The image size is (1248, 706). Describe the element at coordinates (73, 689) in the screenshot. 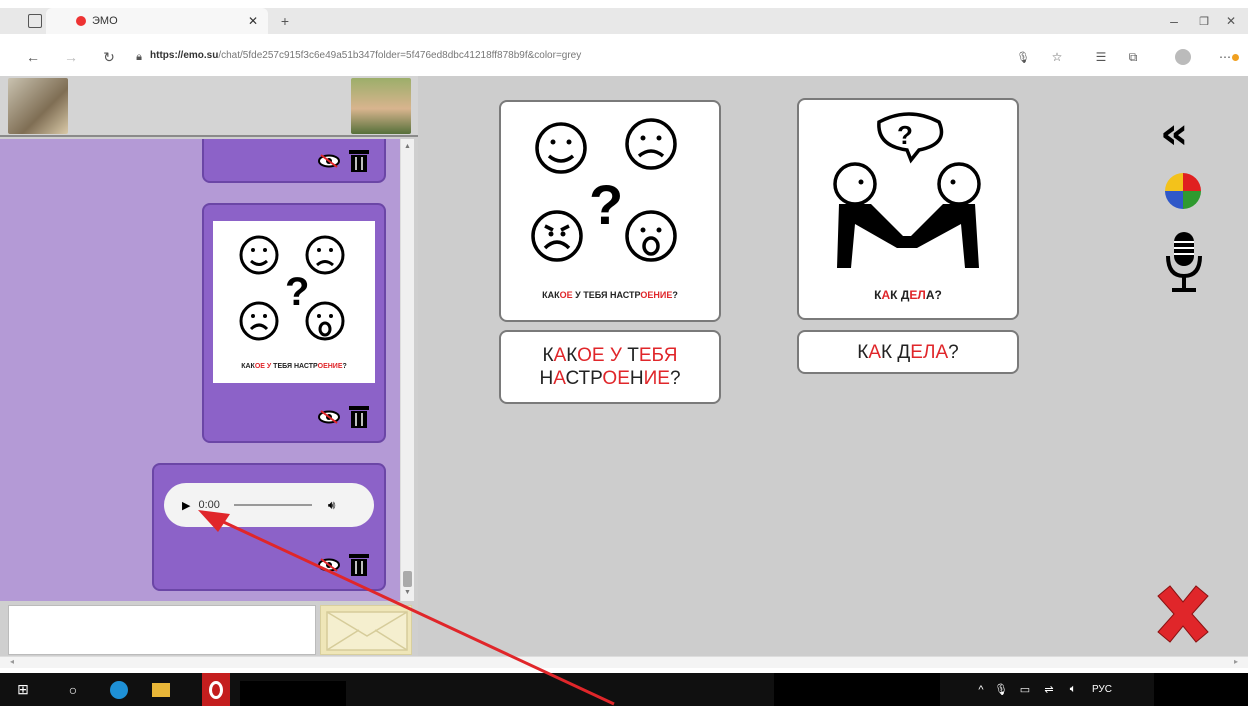

I see `search-icon: ○` at that location.